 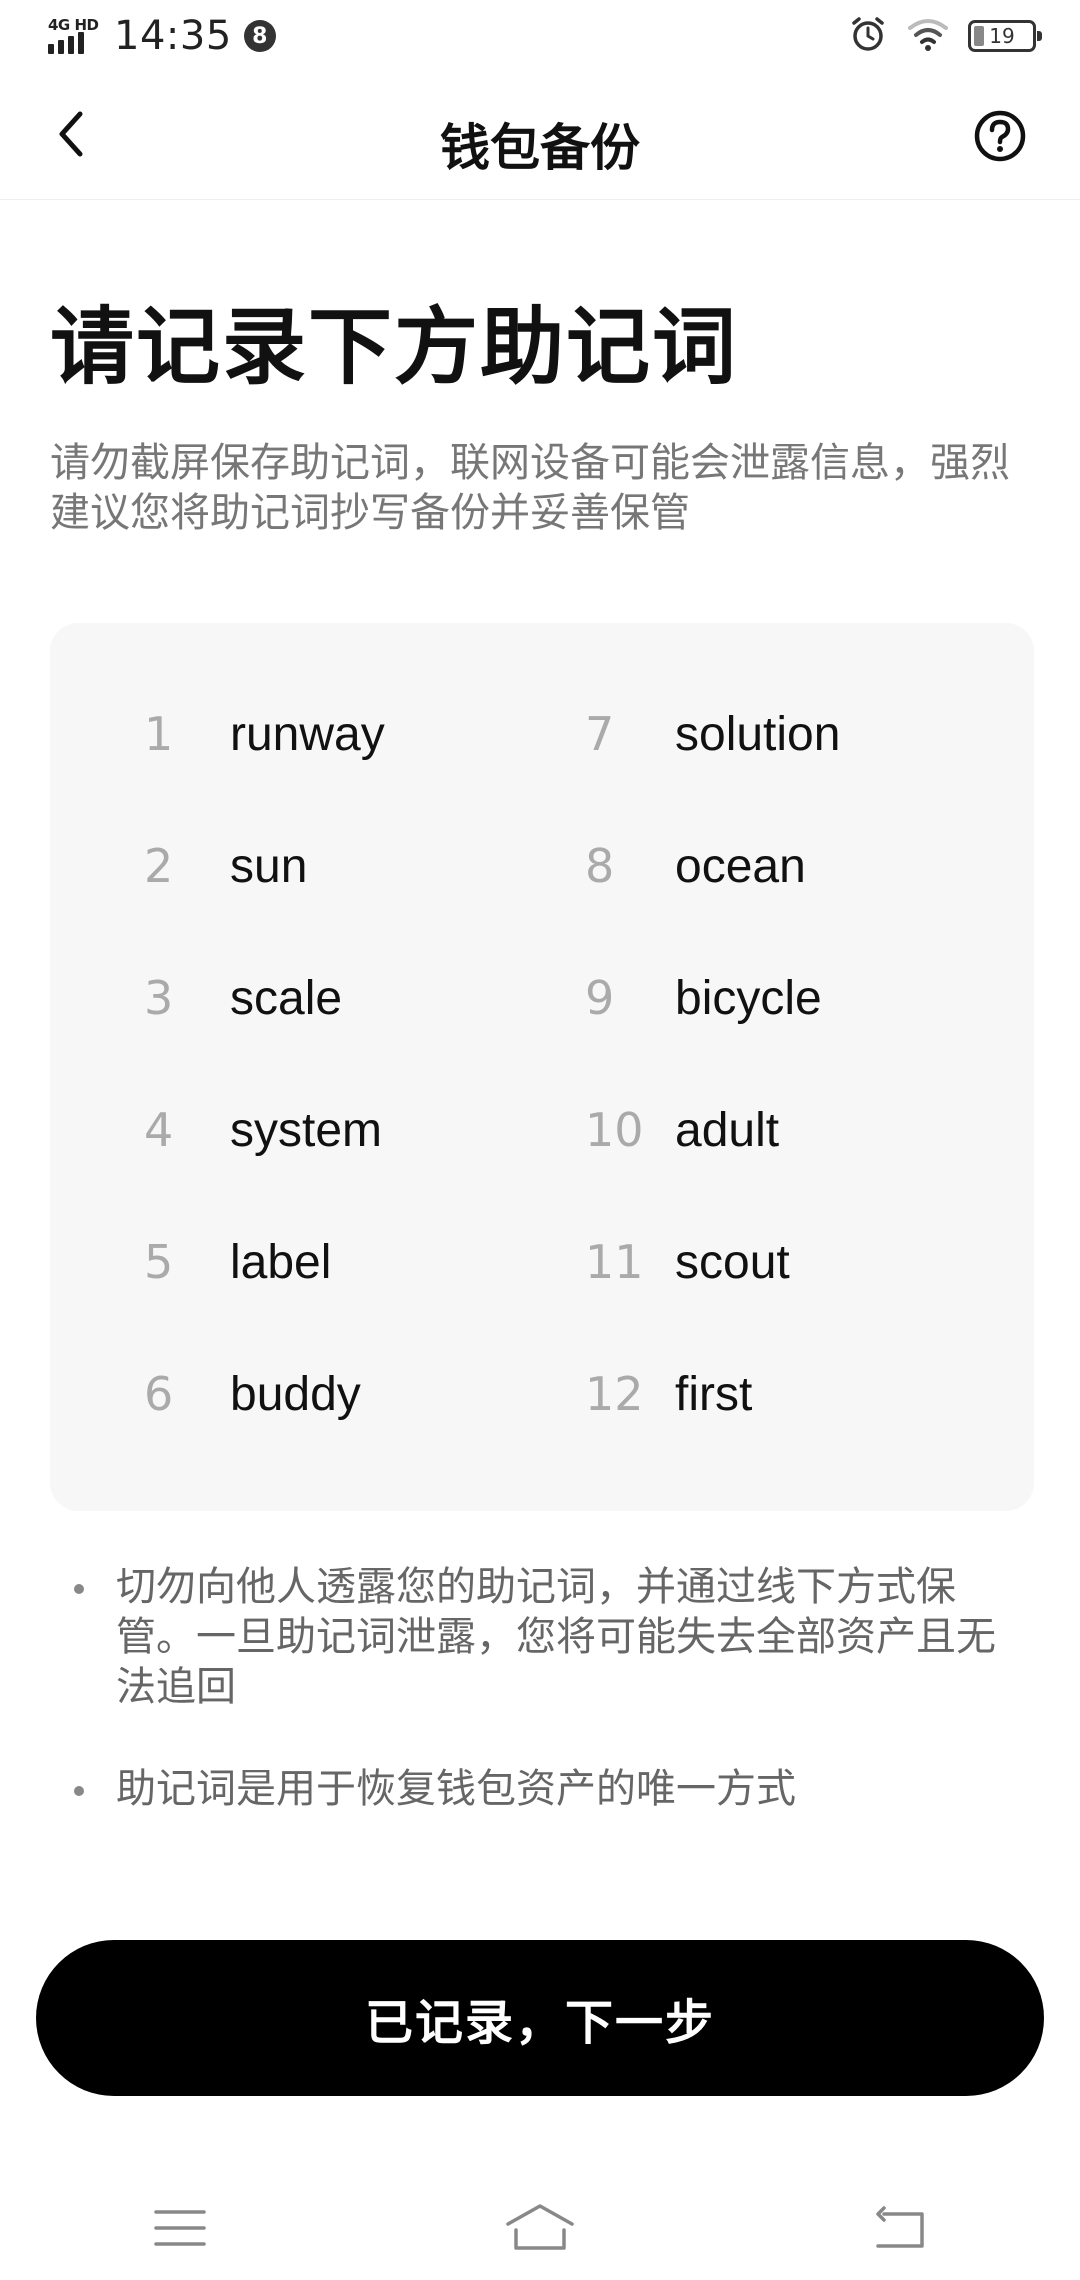 I want to click on word-text: system, so click(x=306, y=1130).